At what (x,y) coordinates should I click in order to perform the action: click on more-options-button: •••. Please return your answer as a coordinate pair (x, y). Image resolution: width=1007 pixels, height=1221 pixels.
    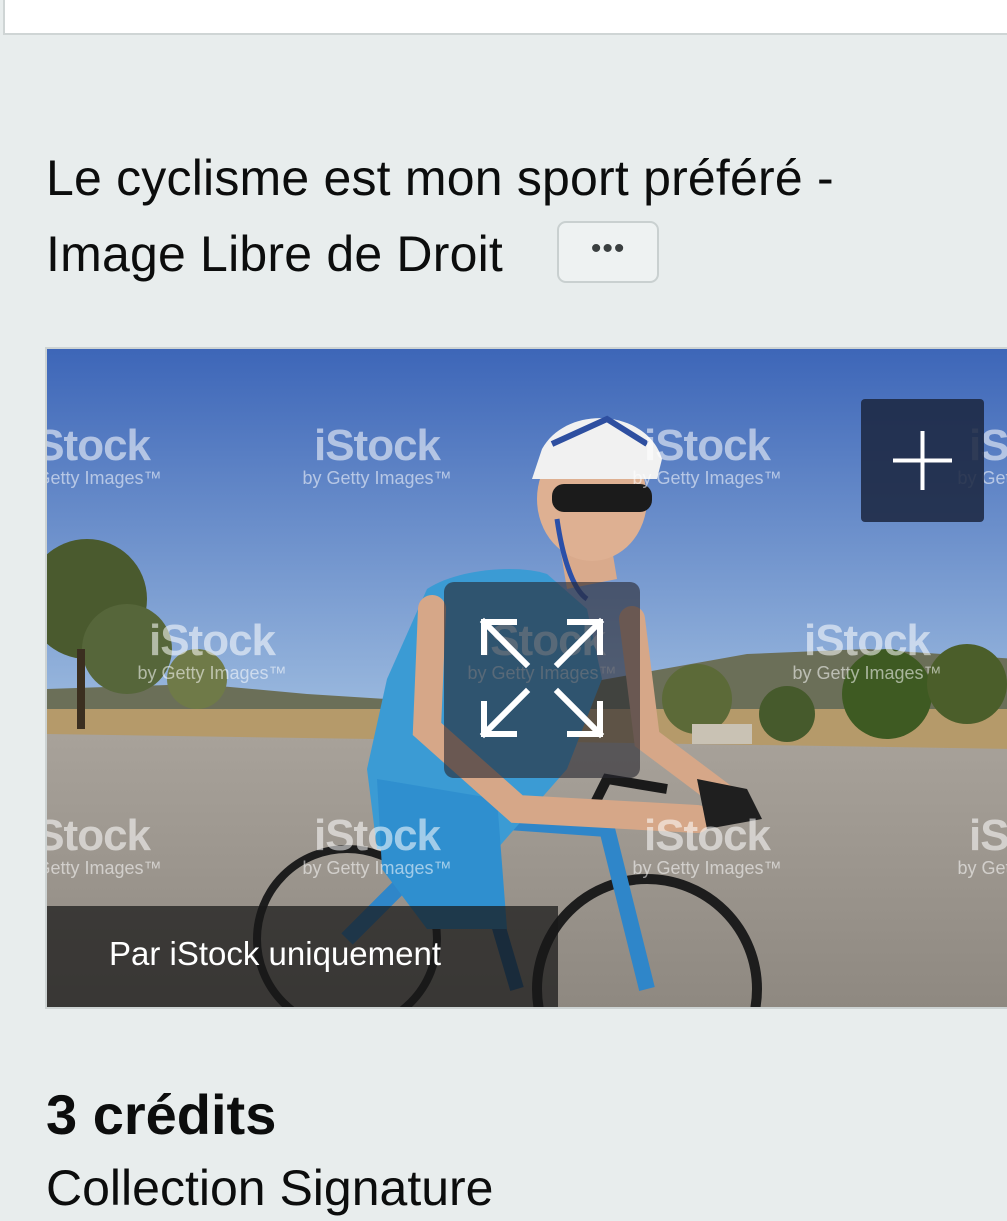
    Looking at the image, I should click on (608, 251).